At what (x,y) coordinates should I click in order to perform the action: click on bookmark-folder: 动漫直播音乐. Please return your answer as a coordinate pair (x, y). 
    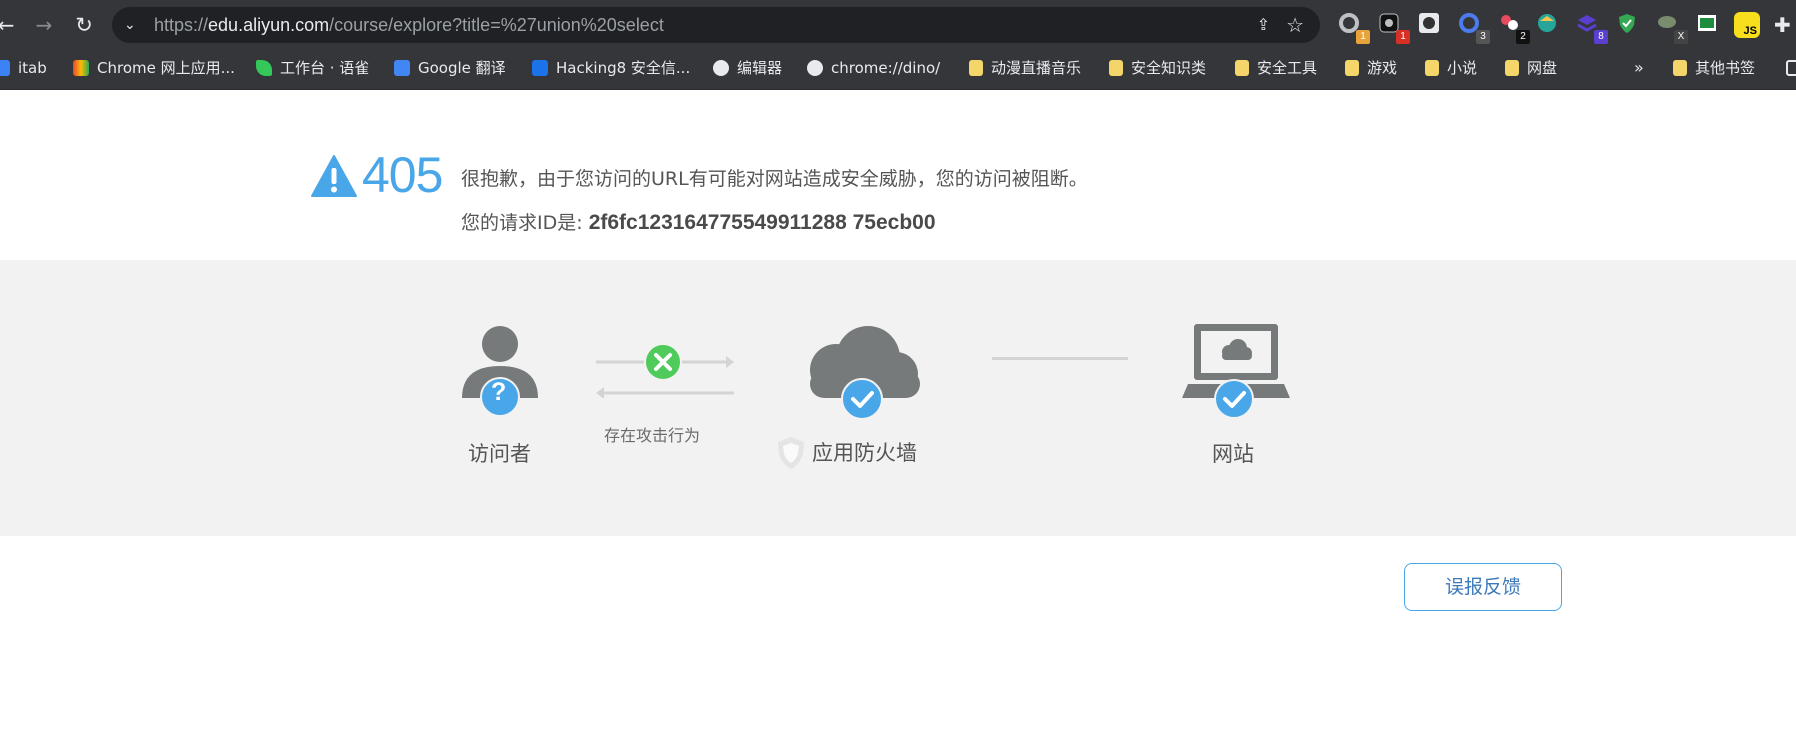
    Looking at the image, I should click on (1025, 68).